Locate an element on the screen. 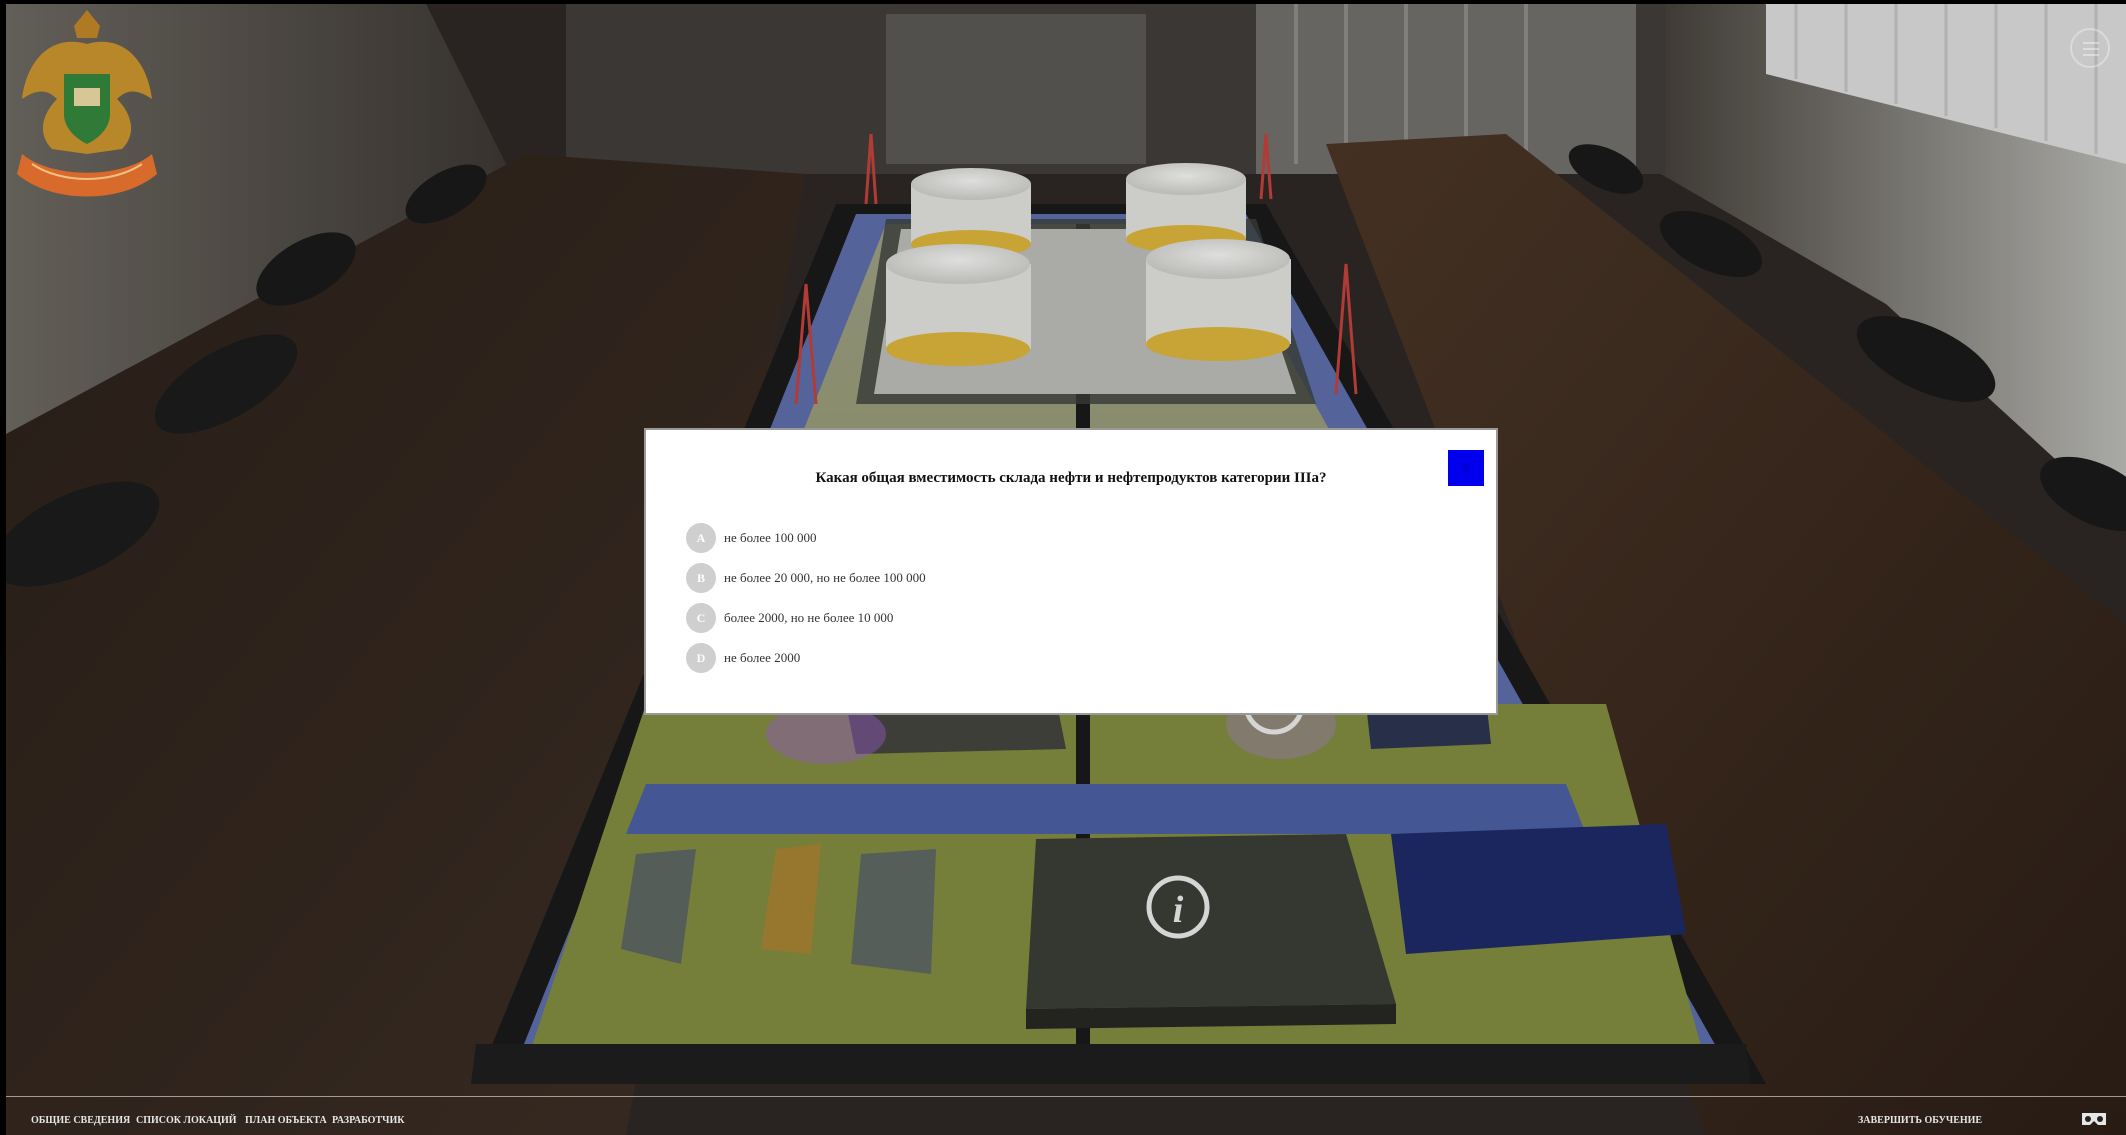 This screenshot has width=2126, height=1135. answer-text: более 2000, но не более 10 000 is located at coordinates (809, 617).